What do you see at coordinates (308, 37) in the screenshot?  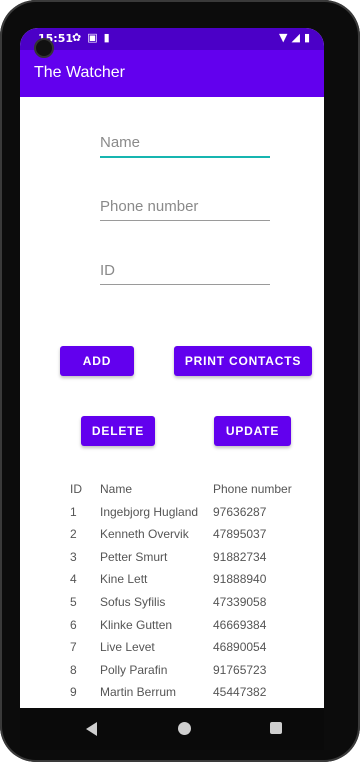 I see `battery-icon: ▮` at bounding box center [308, 37].